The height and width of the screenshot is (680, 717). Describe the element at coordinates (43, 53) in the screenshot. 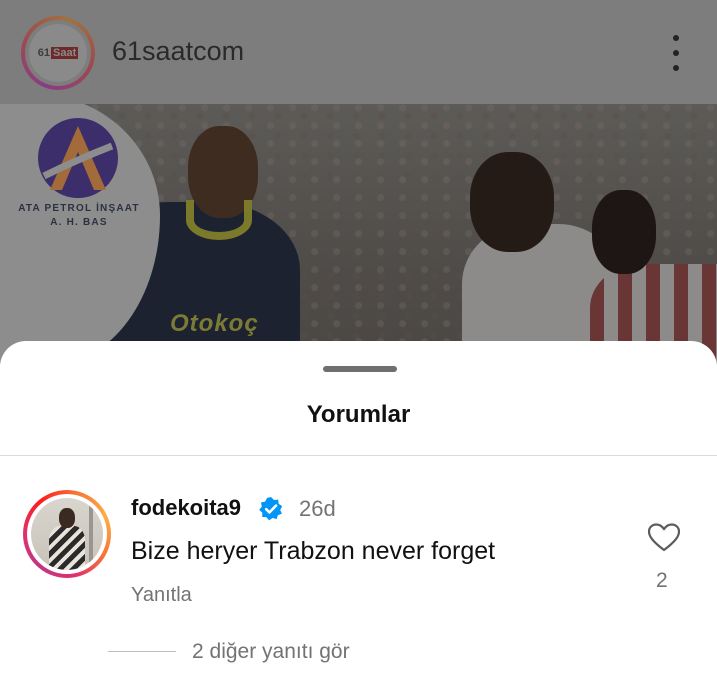

I see `logo-number: 61` at that location.